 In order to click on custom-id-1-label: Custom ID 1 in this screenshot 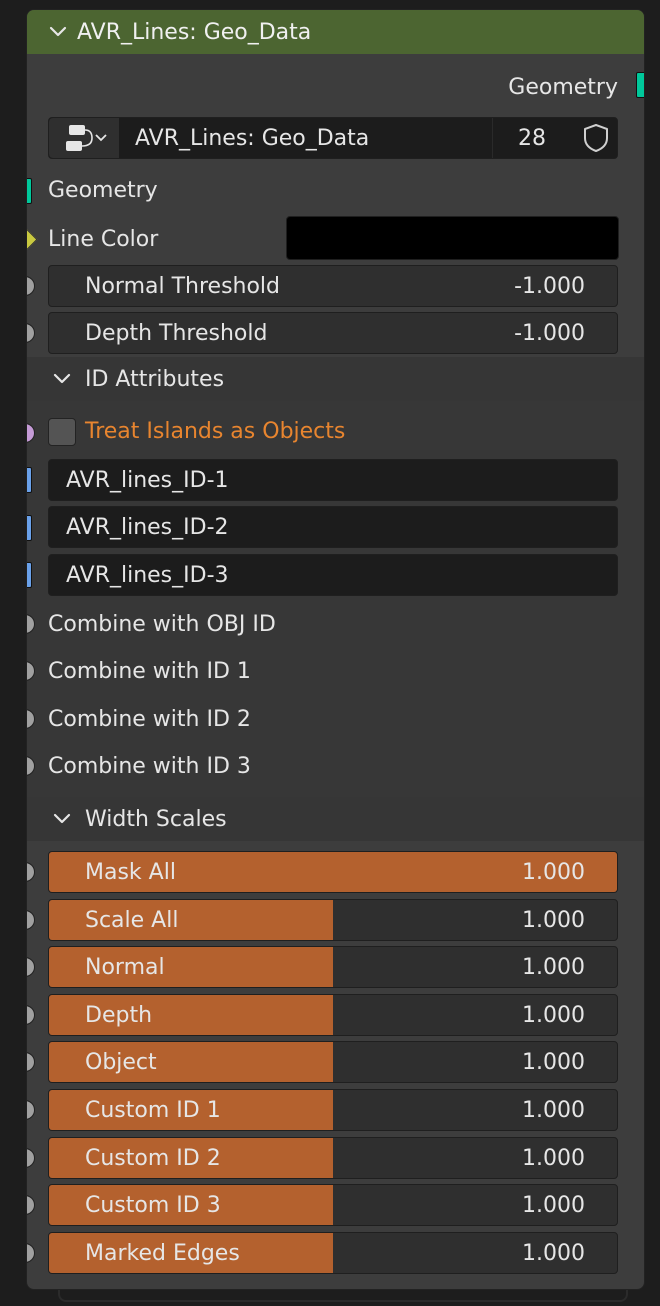, I will do `click(153, 1110)`.